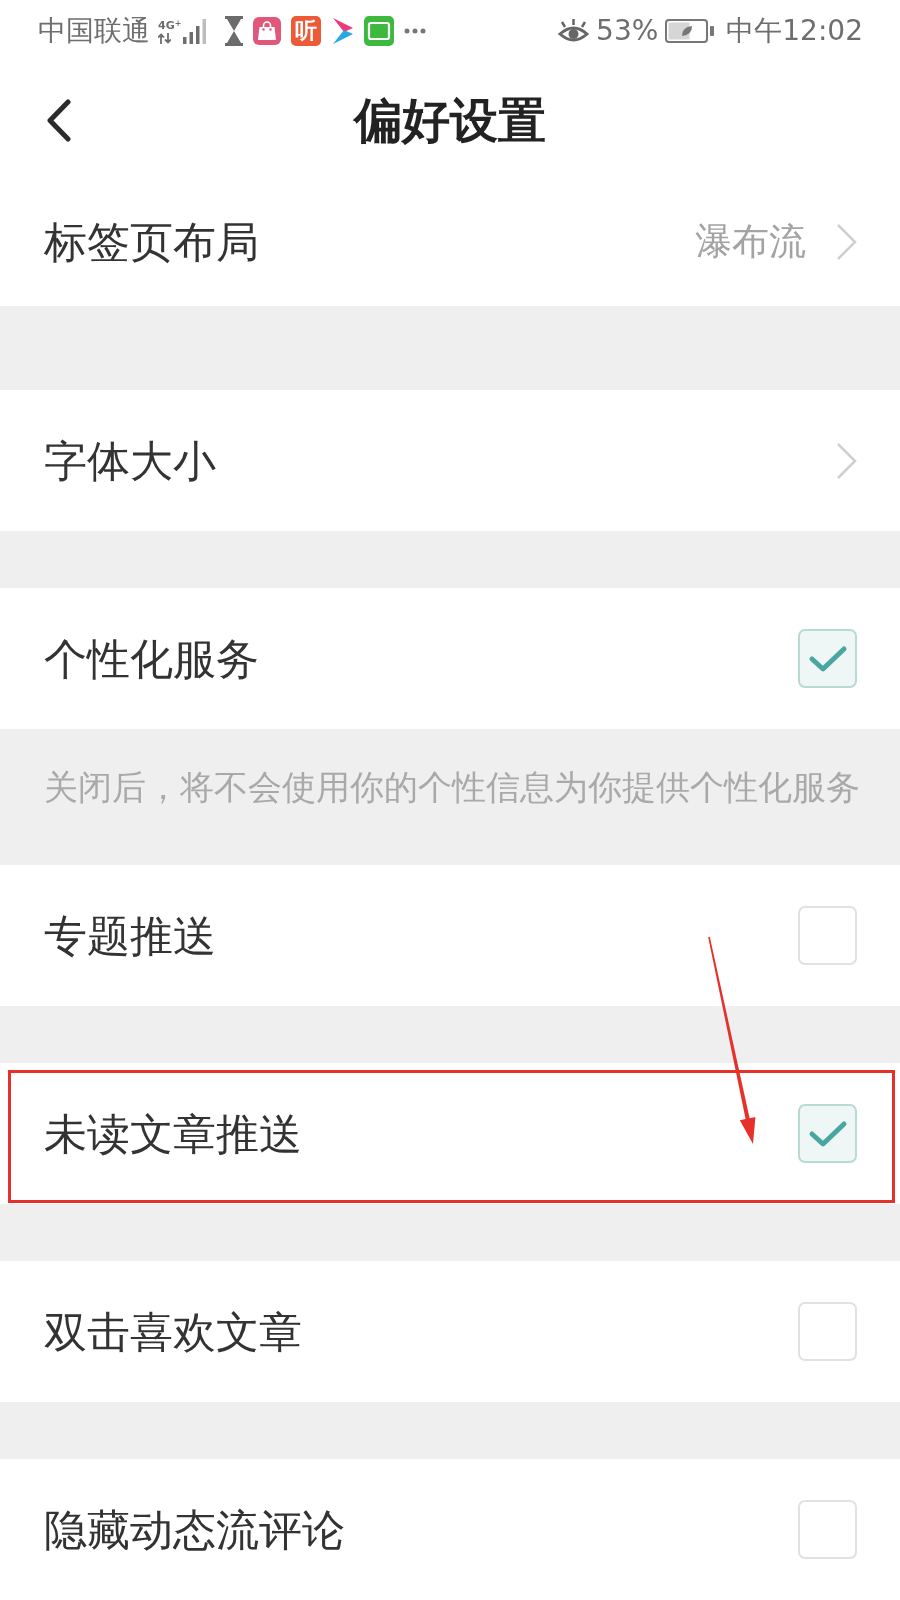  What do you see at coordinates (450, 460) in the screenshot?
I see `settings-row: 字体大小` at bounding box center [450, 460].